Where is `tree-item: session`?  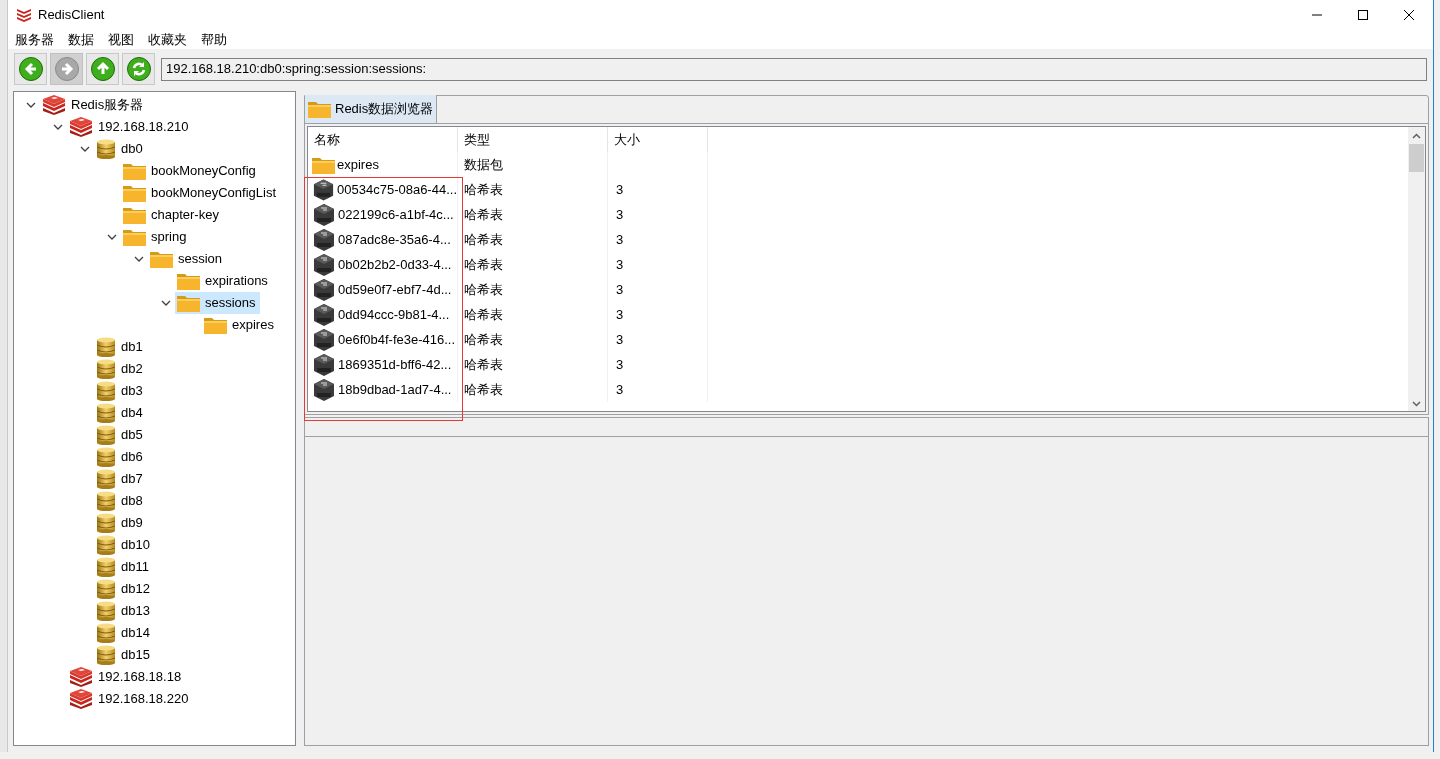
tree-item: session is located at coordinates (187, 259).